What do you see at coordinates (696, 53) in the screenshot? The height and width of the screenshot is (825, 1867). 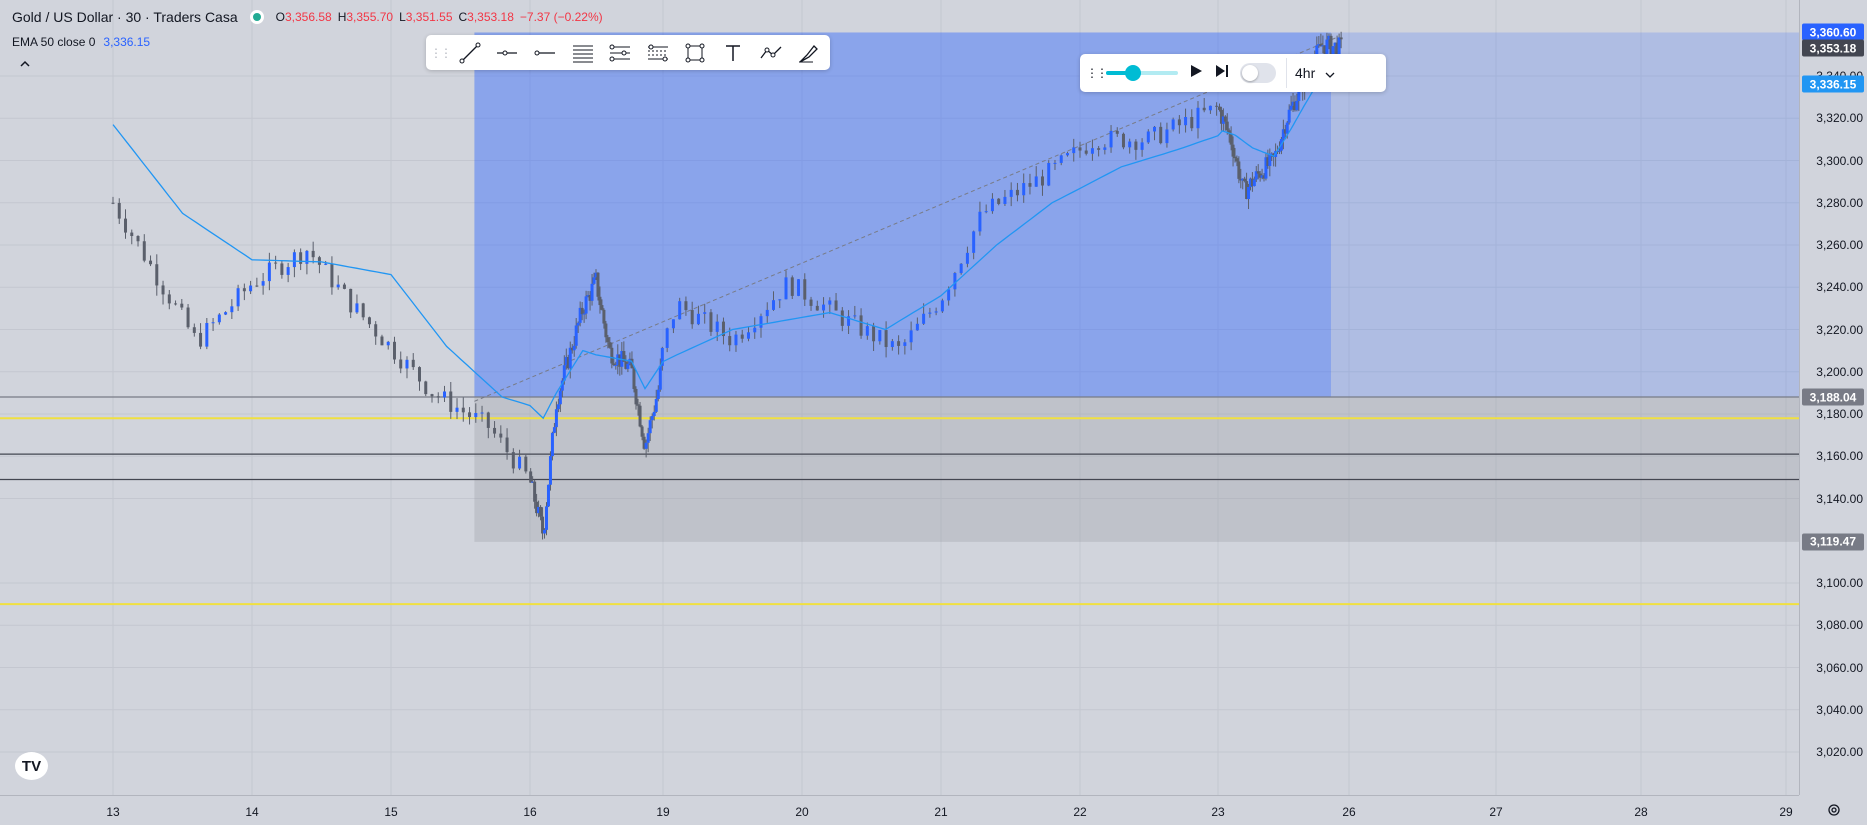 I see `rectangle-icon` at bounding box center [696, 53].